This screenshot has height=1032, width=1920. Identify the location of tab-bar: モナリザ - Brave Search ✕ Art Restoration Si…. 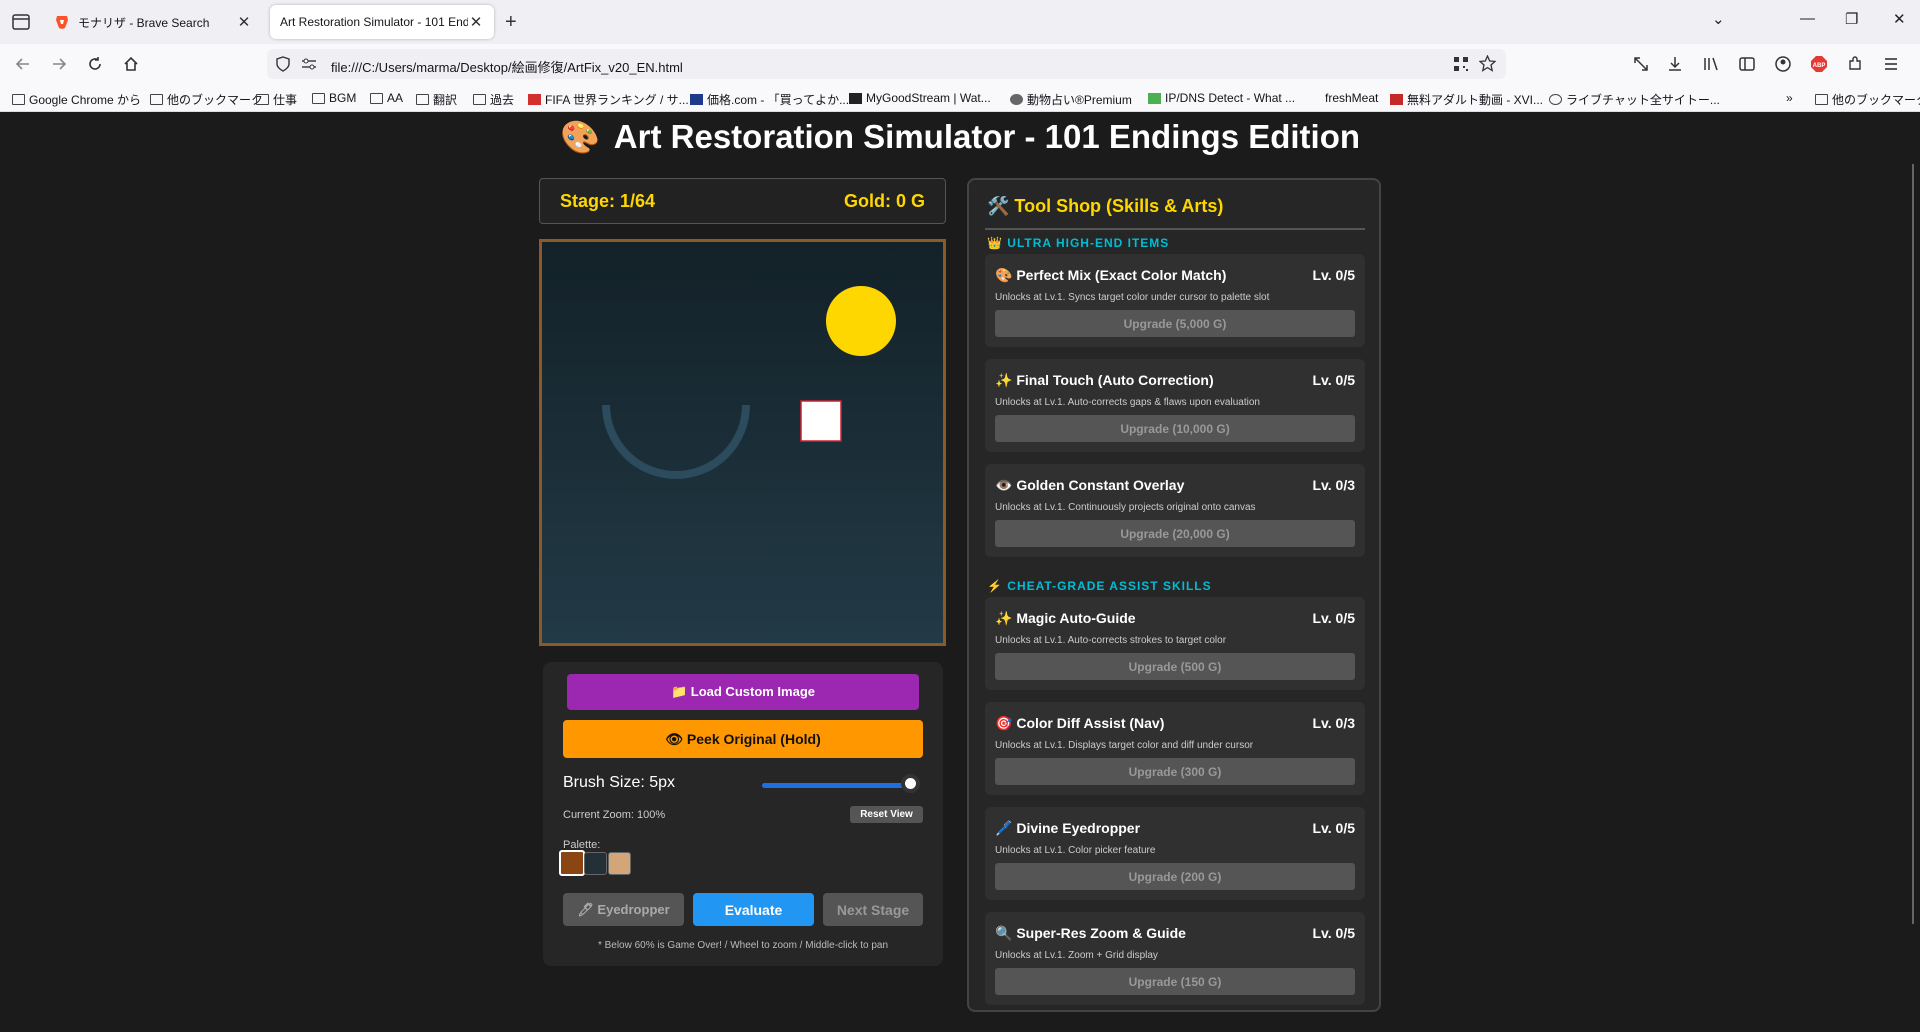
(960, 22).